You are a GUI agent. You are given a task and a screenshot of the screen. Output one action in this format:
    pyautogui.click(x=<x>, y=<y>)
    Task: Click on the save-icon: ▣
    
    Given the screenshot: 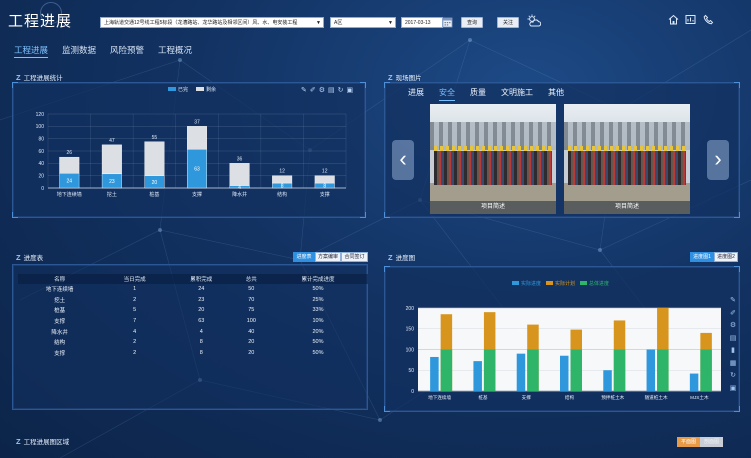 What is the action you would take?
    pyautogui.click(x=733, y=390)
    